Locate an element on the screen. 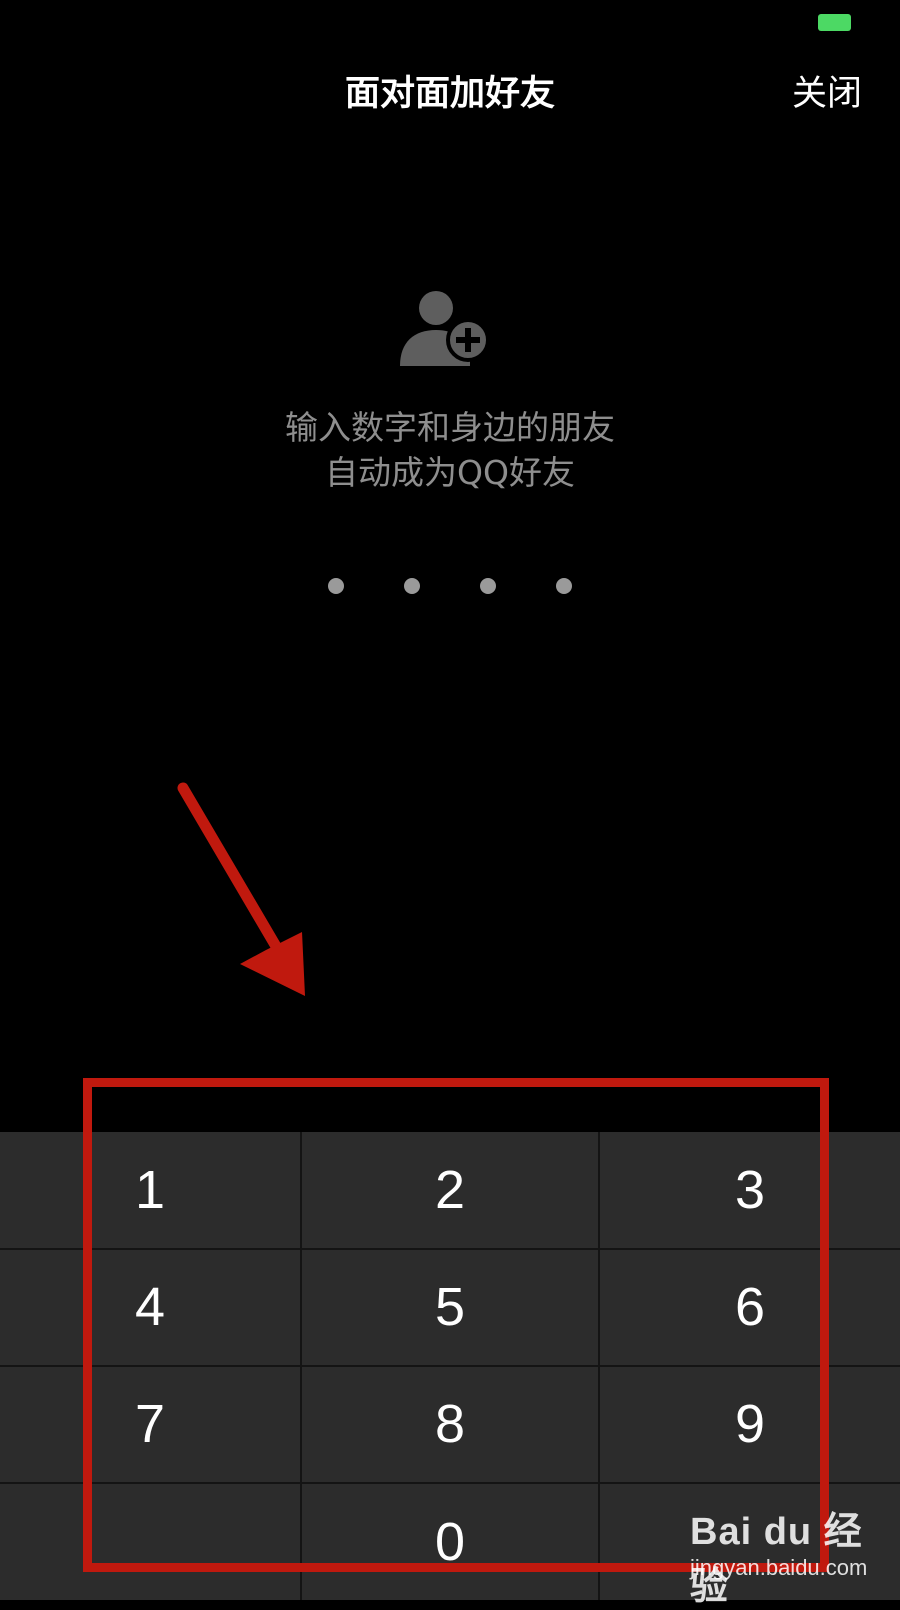  key-6: 6 is located at coordinates (750, 1307).